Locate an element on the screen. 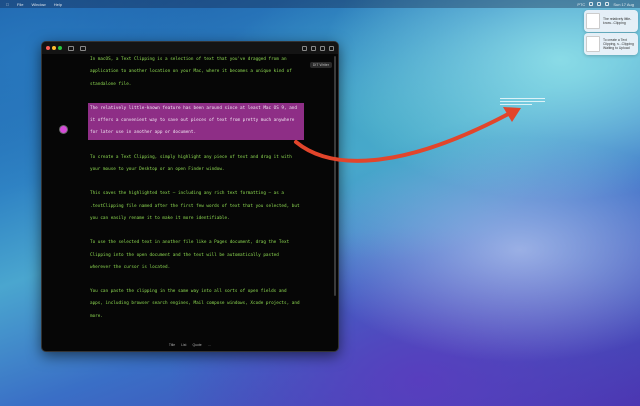 The image size is (640, 406). wifi-icon is located at coordinates (591, 4).